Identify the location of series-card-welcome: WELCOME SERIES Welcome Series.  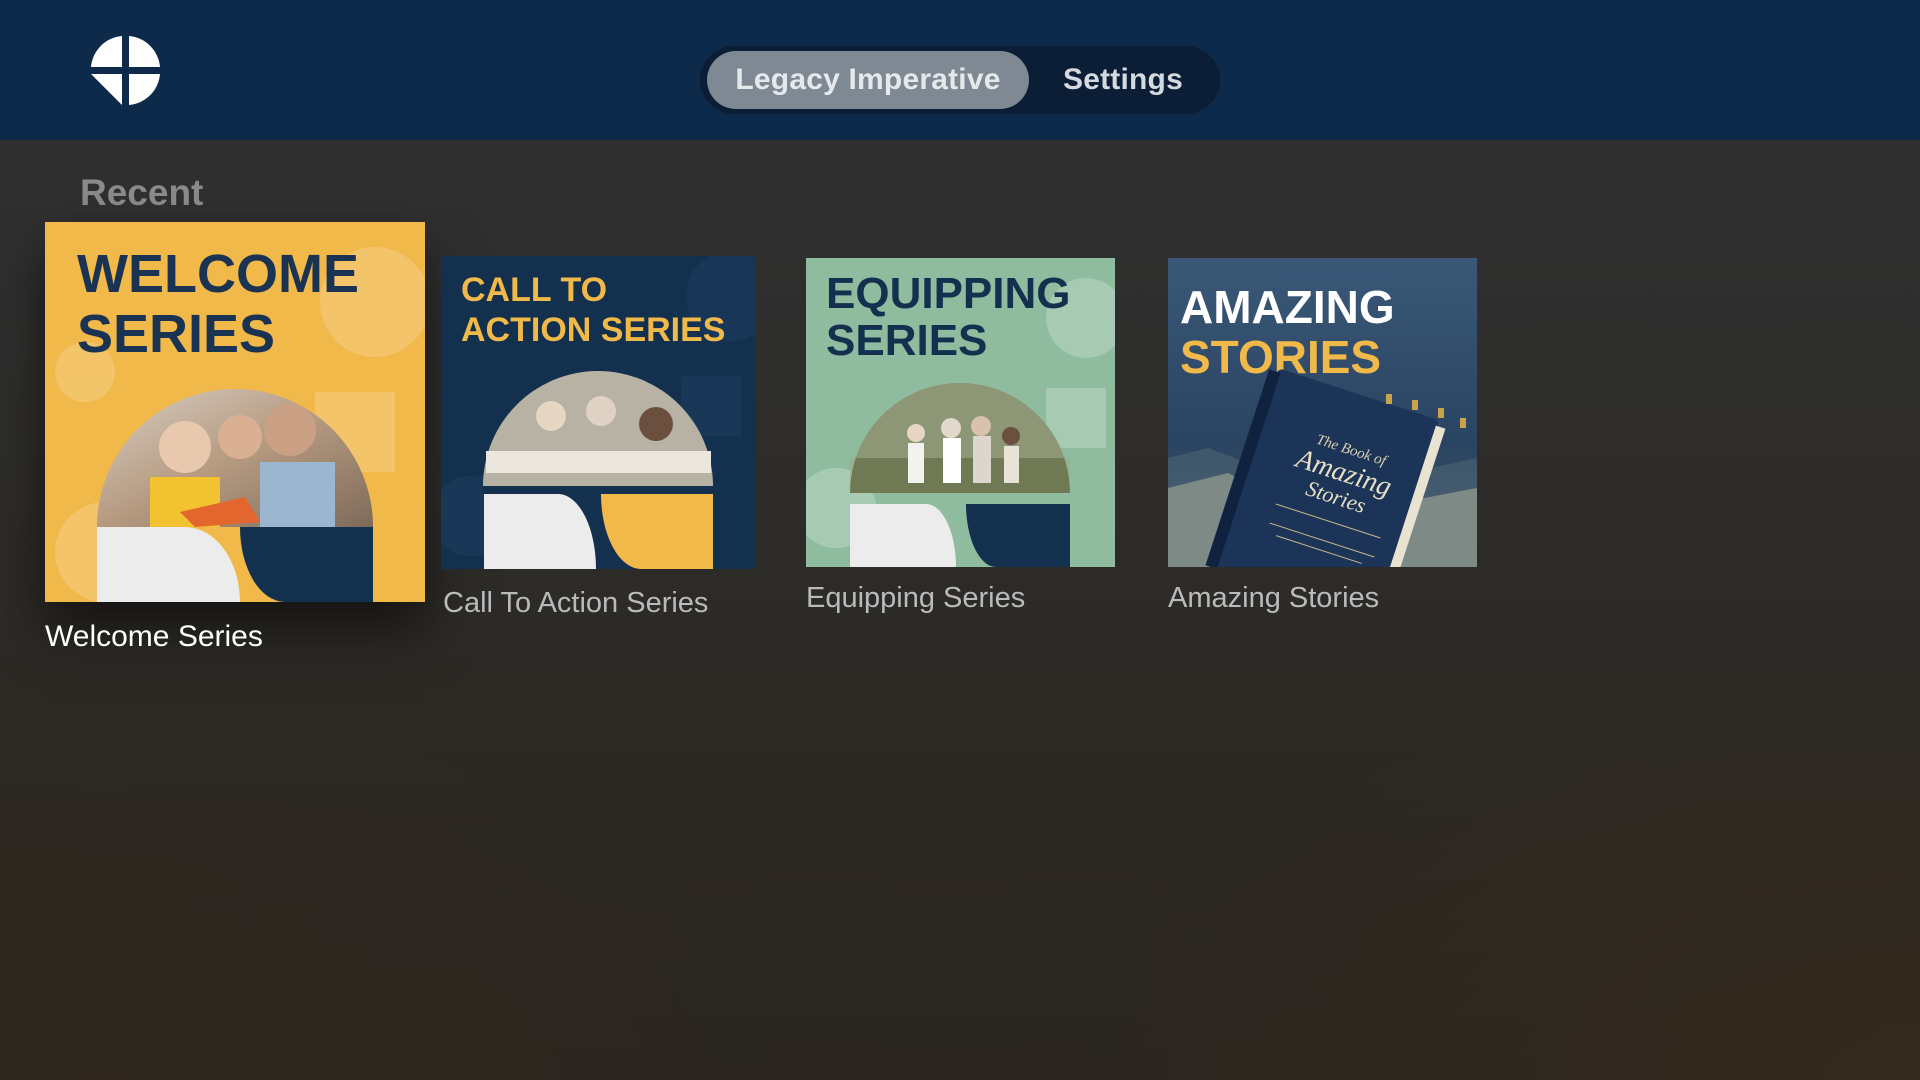
(235, 442).